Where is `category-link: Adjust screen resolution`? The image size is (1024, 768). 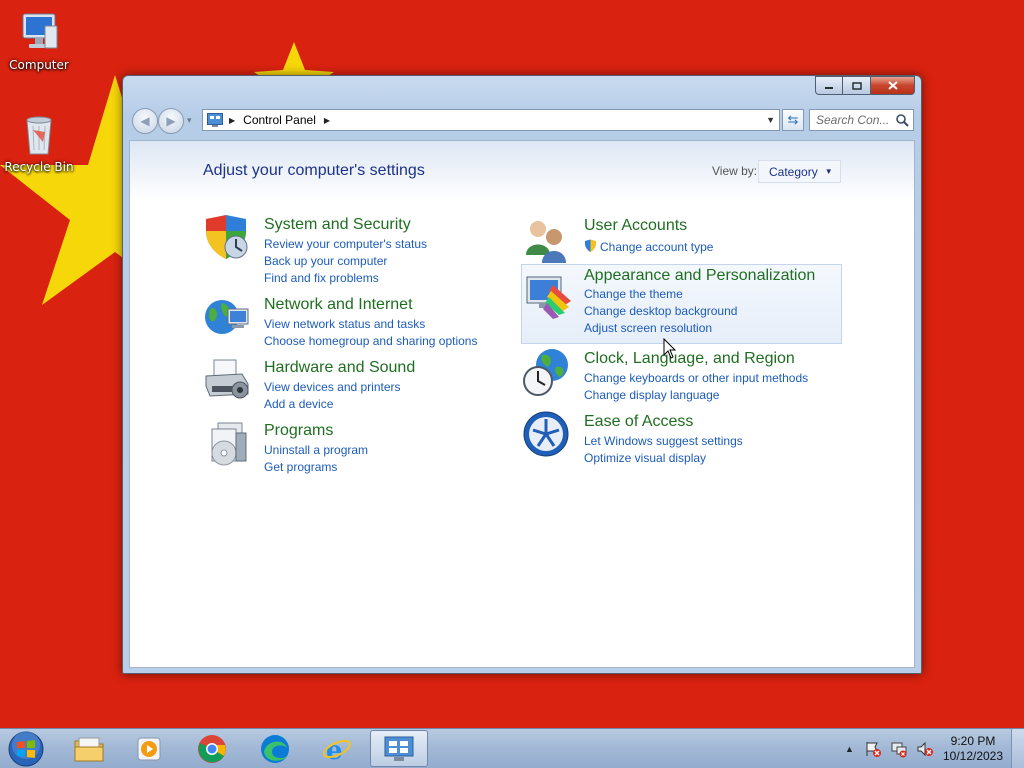
category-link: Adjust screen resolution is located at coordinates (648, 328).